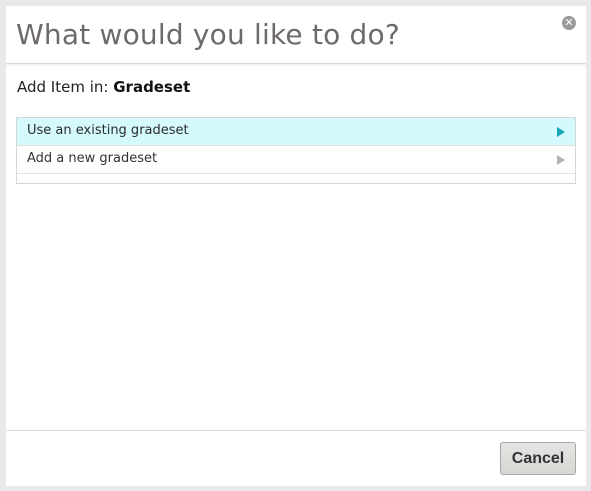 Image resolution: width=591 pixels, height=491 pixels. Describe the element at coordinates (296, 458) in the screenshot. I see `dialog-footer: Cancel` at that location.